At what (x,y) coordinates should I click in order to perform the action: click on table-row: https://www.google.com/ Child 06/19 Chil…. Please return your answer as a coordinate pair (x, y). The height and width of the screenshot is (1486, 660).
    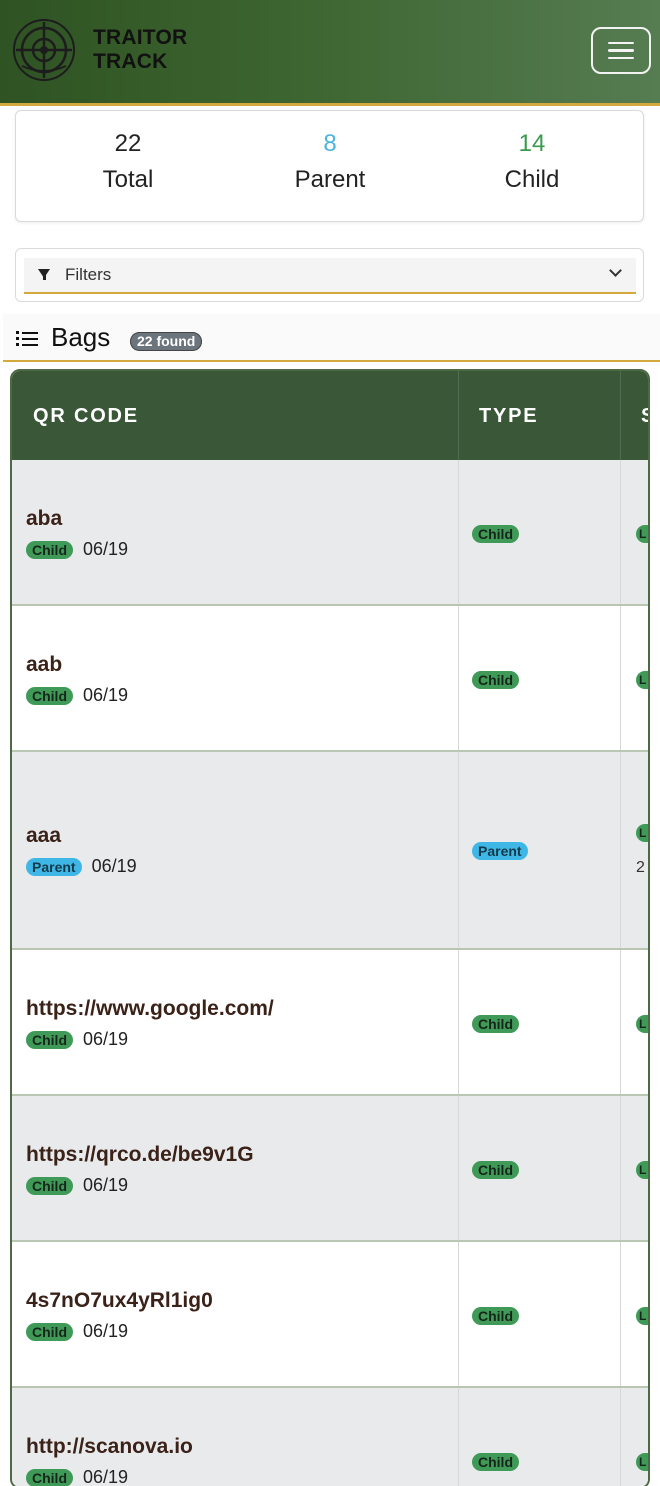
    Looking at the image, I should click on (330, 1023).